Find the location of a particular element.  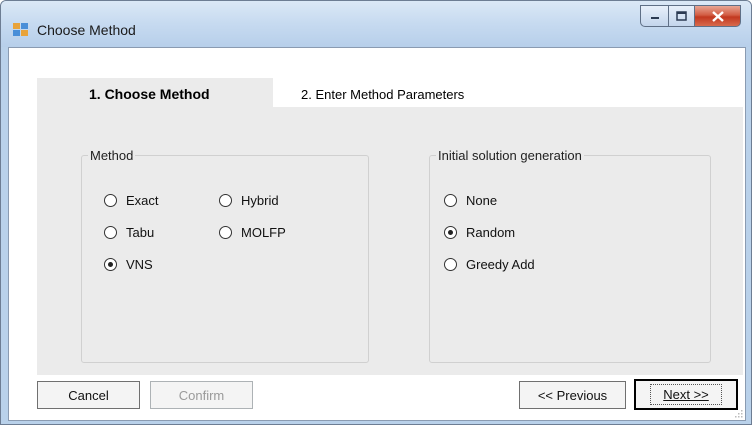

minimize-icon is located at coordinates (654, 18).